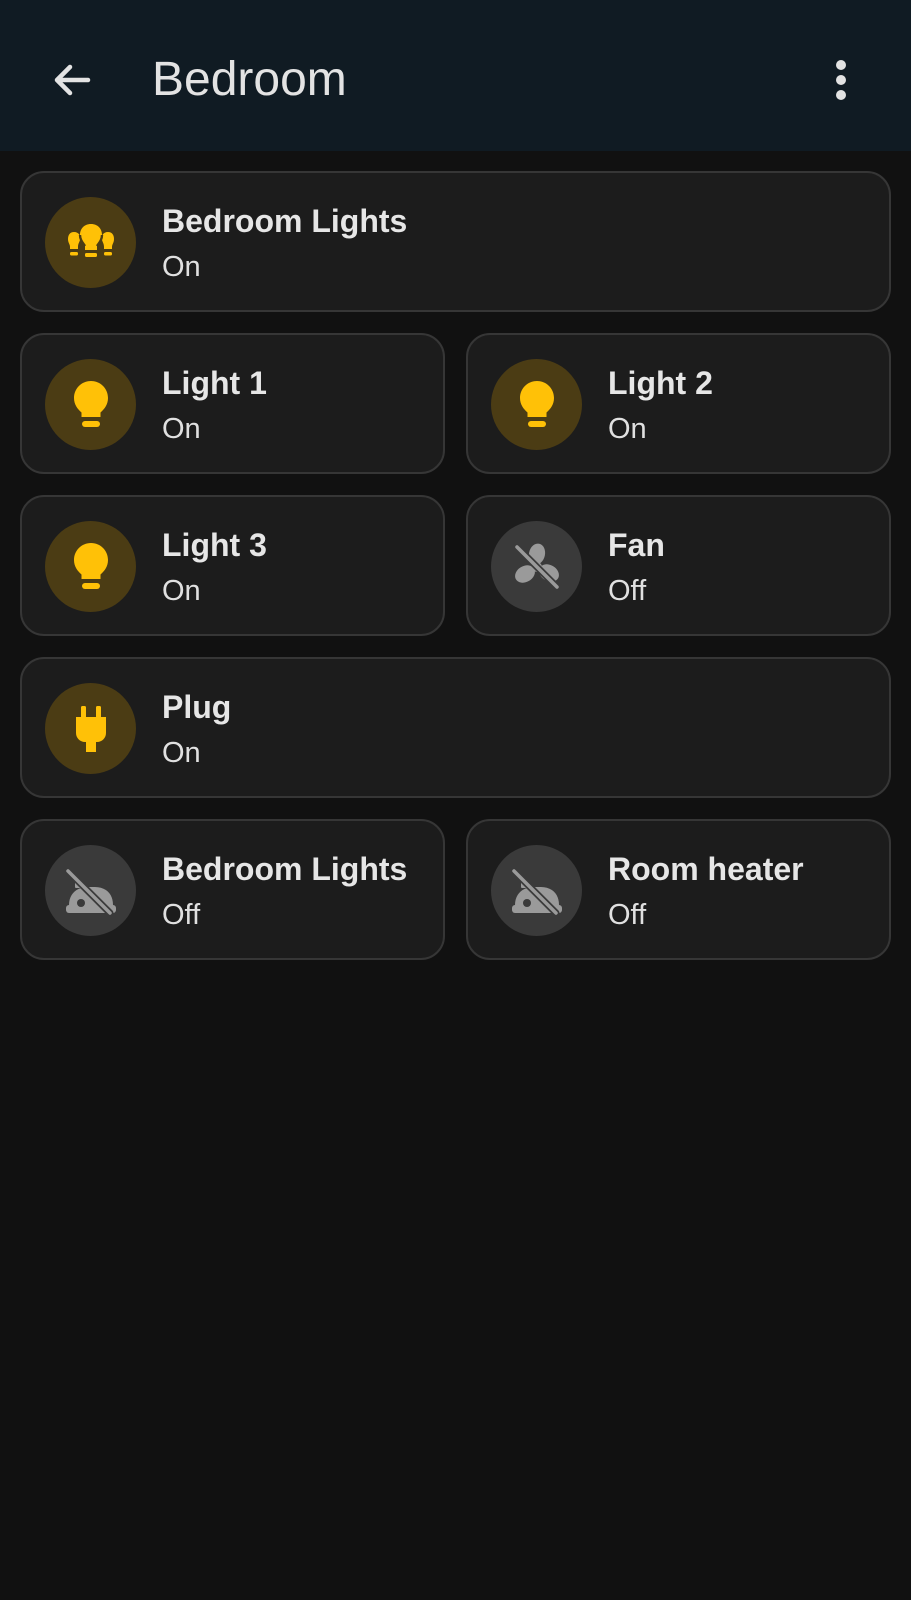  What do you see at coordinates (678, 403) in the screenshot?
I see `tile-light-2: Light 2 On` at bounding box center [678, 403].